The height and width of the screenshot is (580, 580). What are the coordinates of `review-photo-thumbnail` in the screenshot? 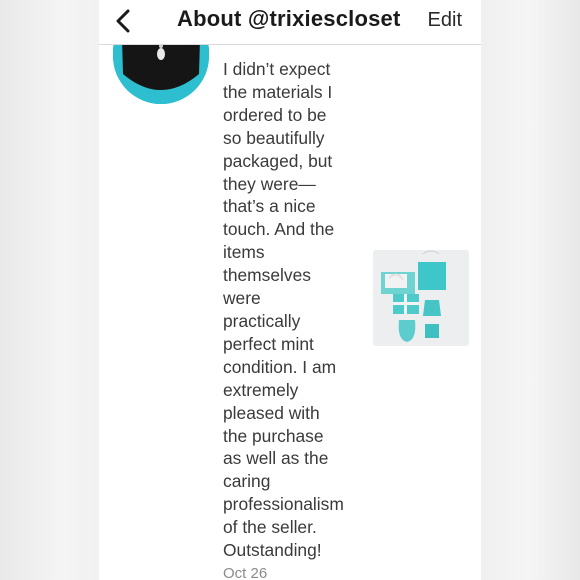 It's located at (421, 298).